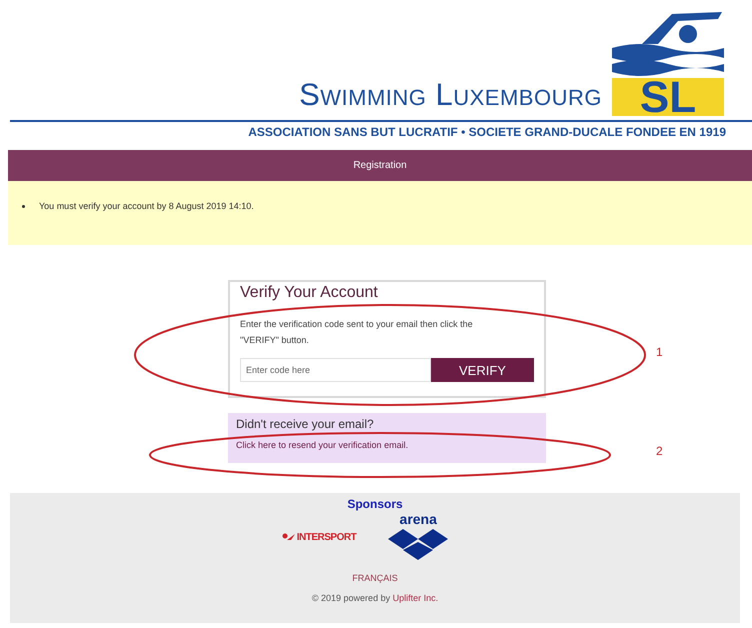  I want to click on bullet-icon, so click(23, 206).